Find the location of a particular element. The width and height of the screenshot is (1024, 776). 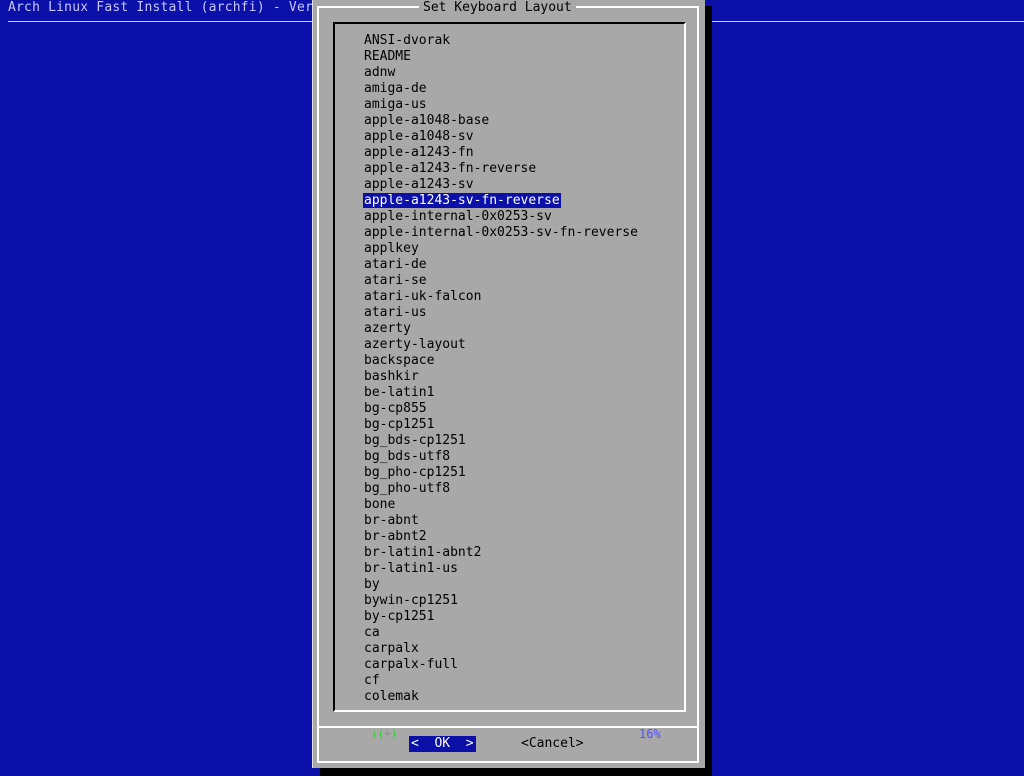

list-item-label: atari-uk-falcon is located at coordinates (423, 296).